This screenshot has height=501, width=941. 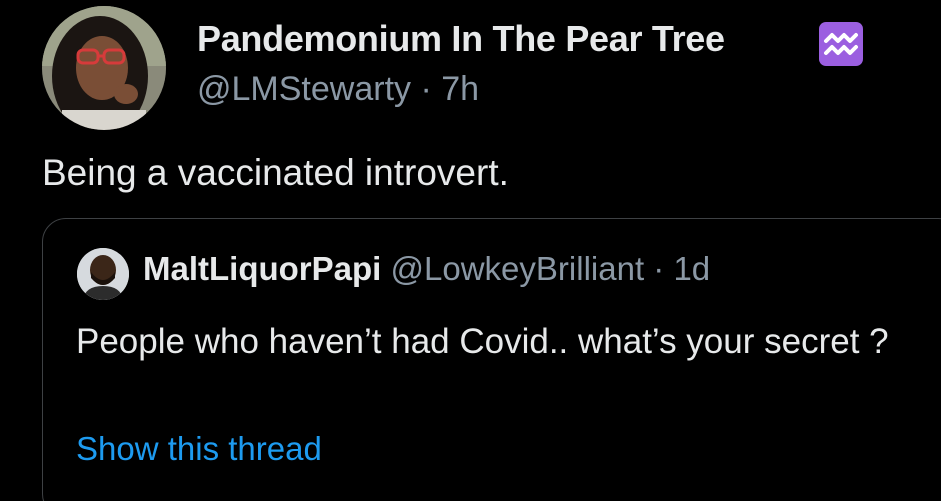 What do you see at coordinates (461, 39) in the screenshot?
I see `author-display-name: Pandemonium In The Pear Tree` at bounding box center [461, 39].